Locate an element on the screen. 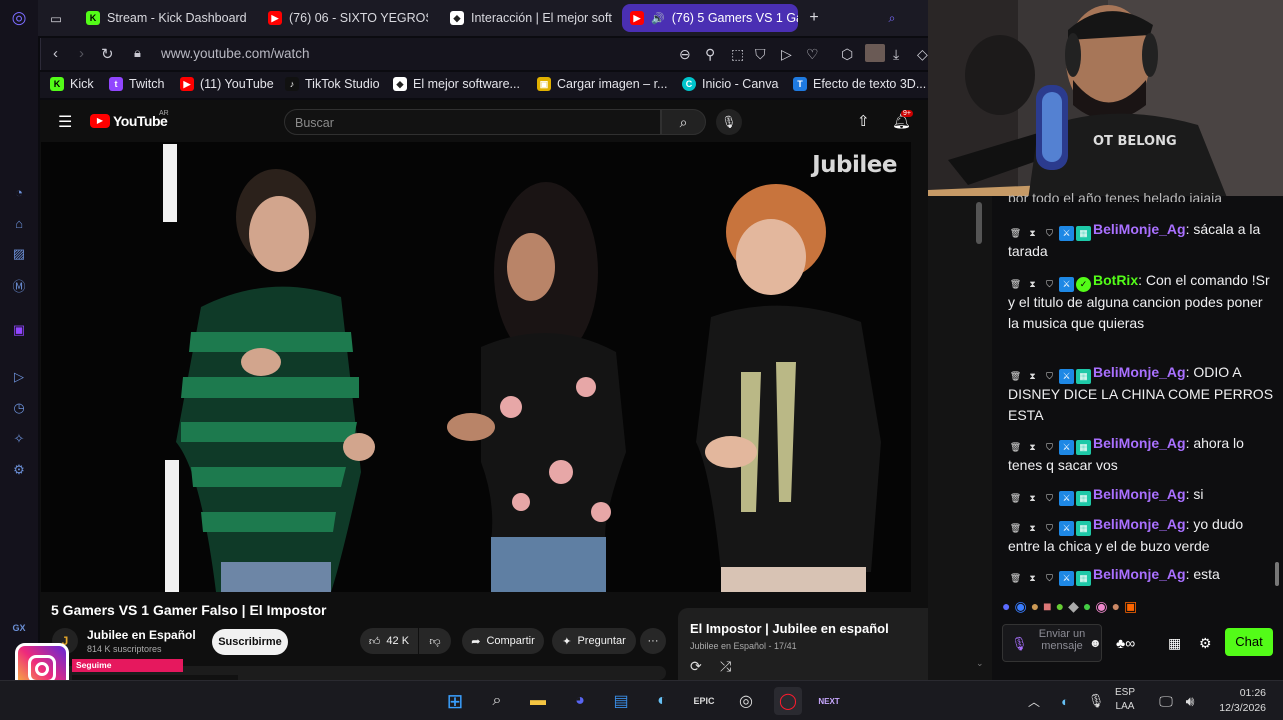  bookmark-twitch: t Twitch is located at coordinates (136, 84).